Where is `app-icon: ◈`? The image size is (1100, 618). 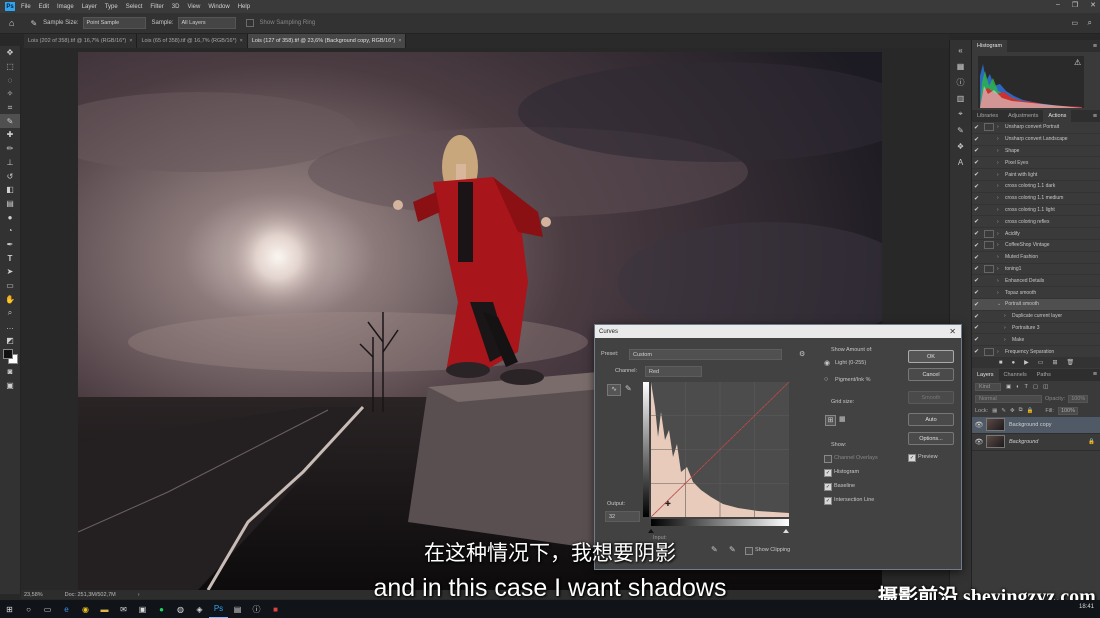
app-icon: ◈ is located at coordinates (199, 609).